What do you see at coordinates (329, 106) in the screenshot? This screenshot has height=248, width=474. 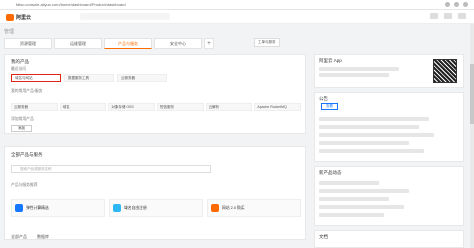 I see `notice-button: 查看` at bounding box center [329, 106].